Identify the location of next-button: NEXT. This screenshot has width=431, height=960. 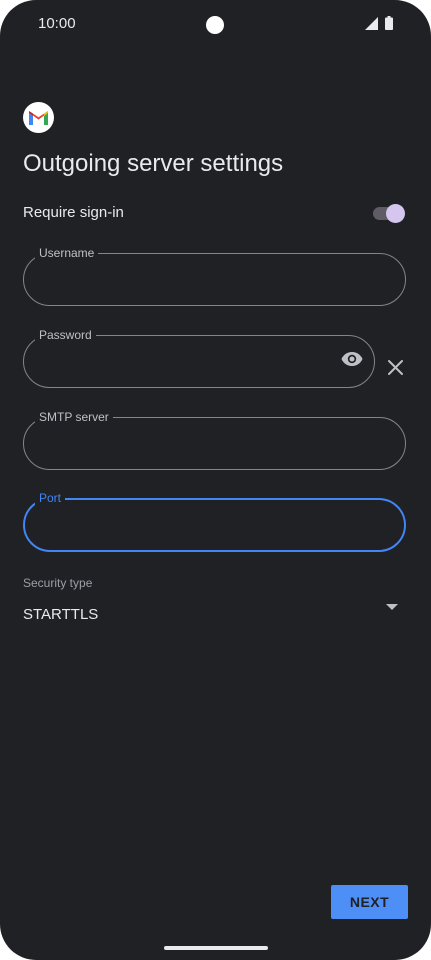
(369, 902).